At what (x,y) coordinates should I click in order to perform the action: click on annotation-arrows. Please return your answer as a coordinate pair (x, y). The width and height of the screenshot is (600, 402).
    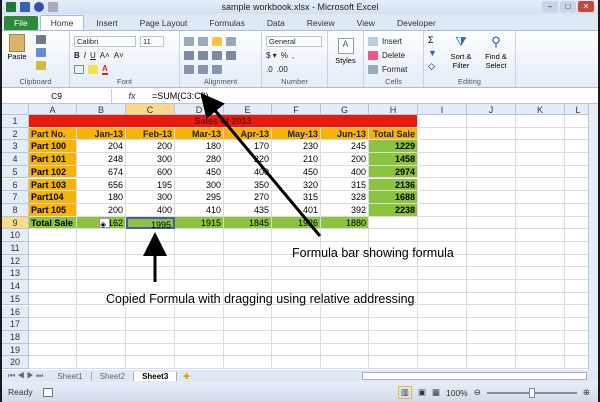
    Looking at the image, I should click on (232, 187).